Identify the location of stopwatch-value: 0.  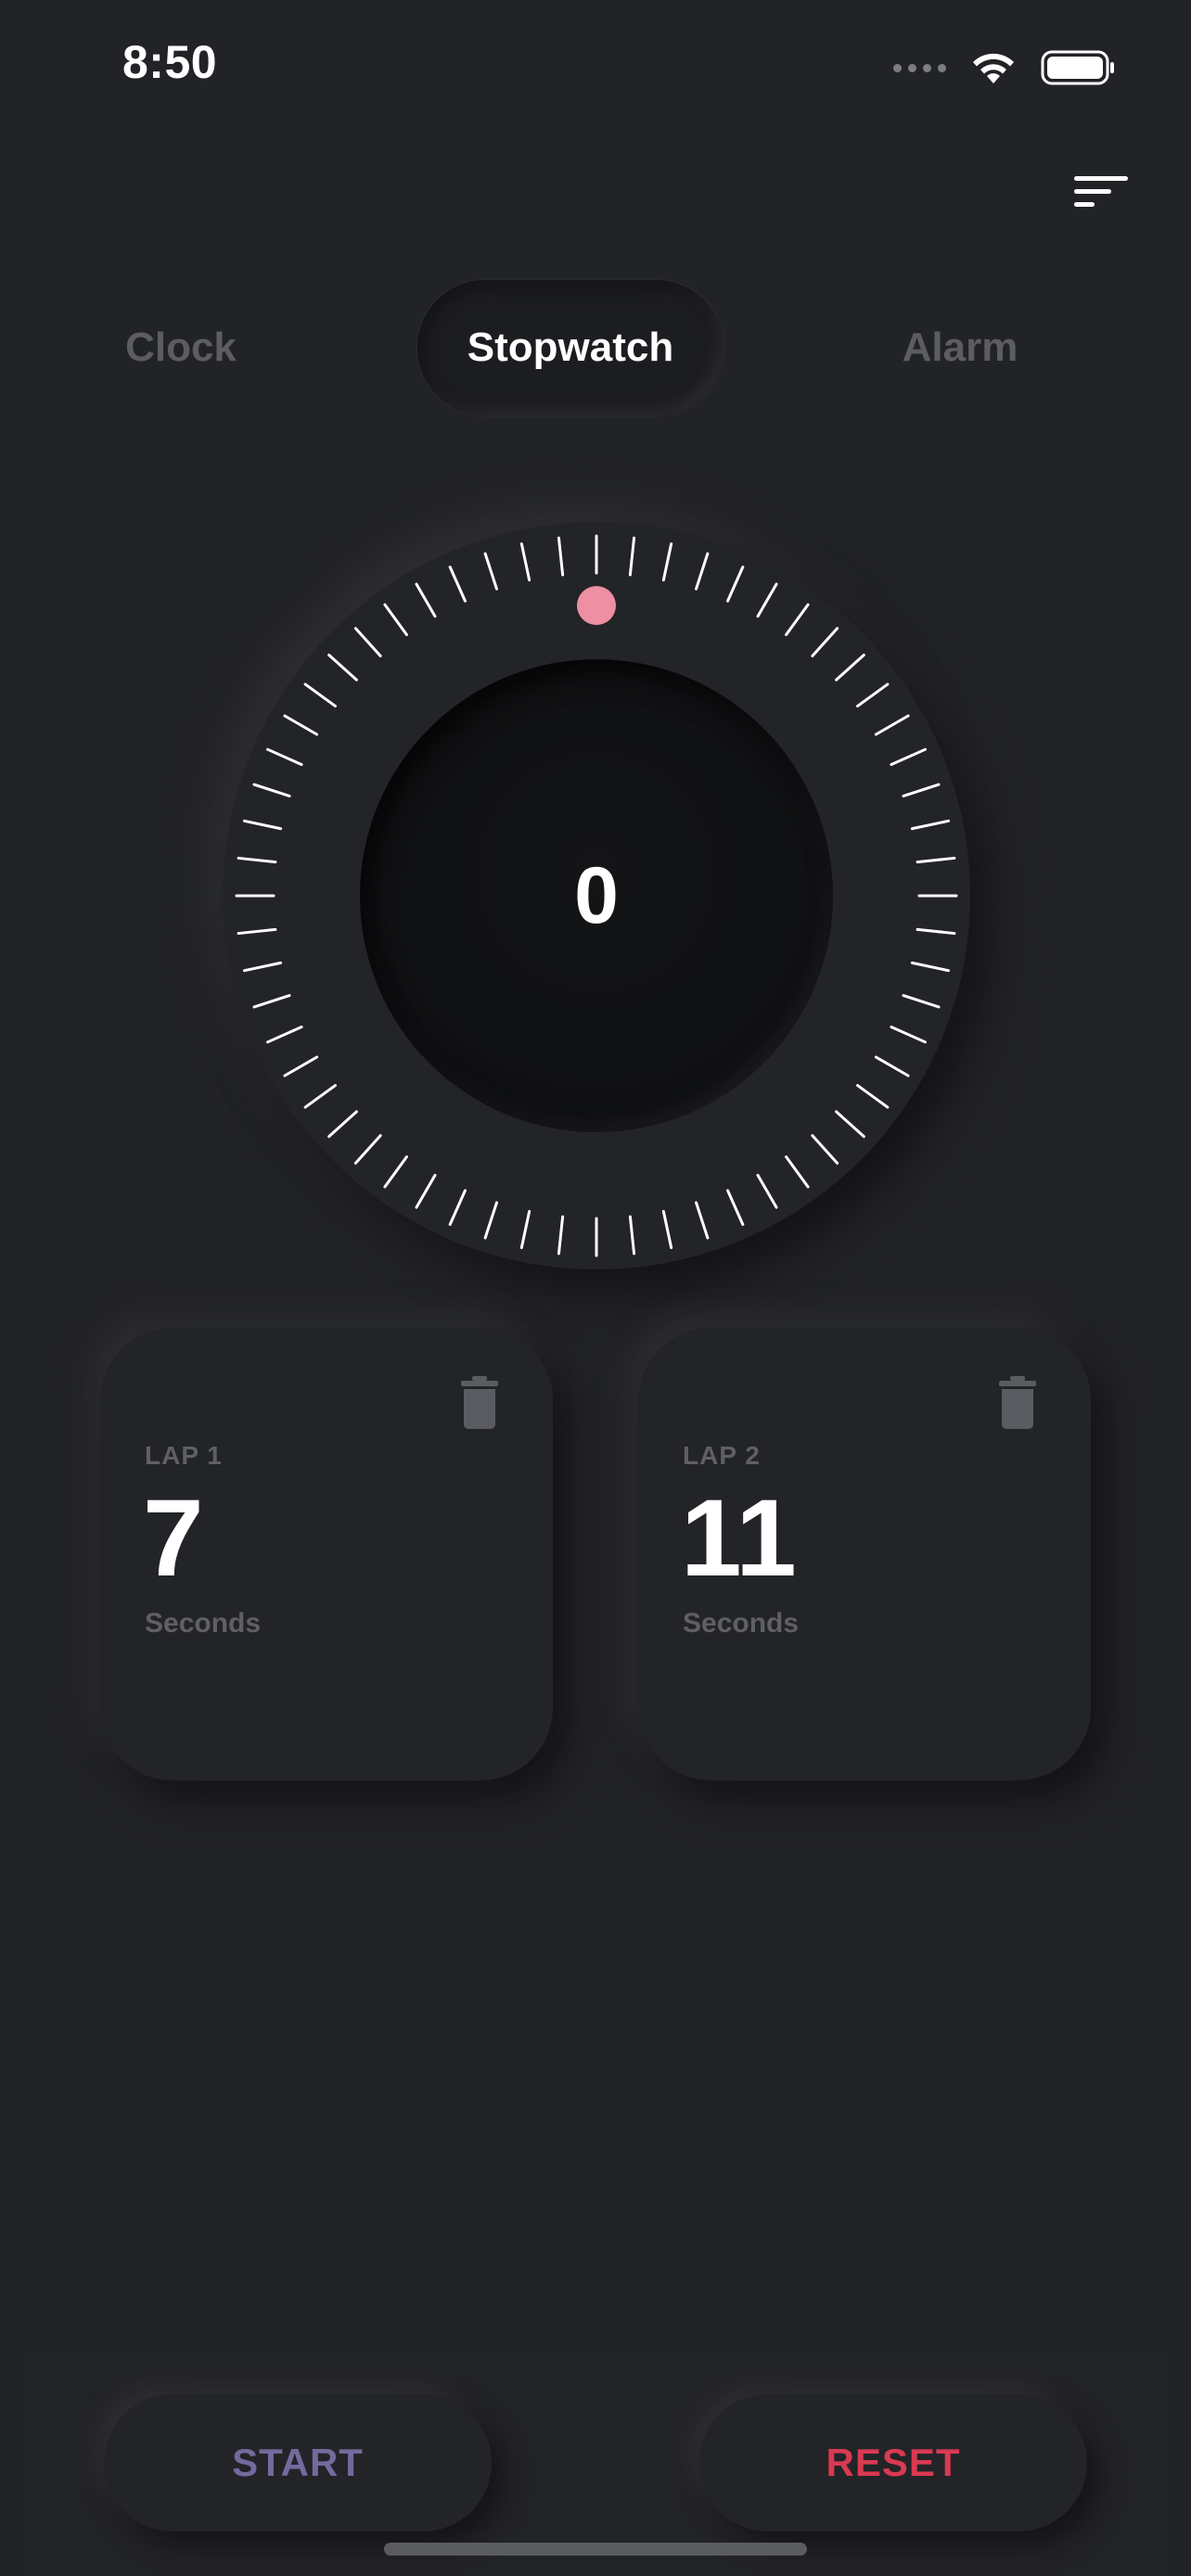
(597, 895).